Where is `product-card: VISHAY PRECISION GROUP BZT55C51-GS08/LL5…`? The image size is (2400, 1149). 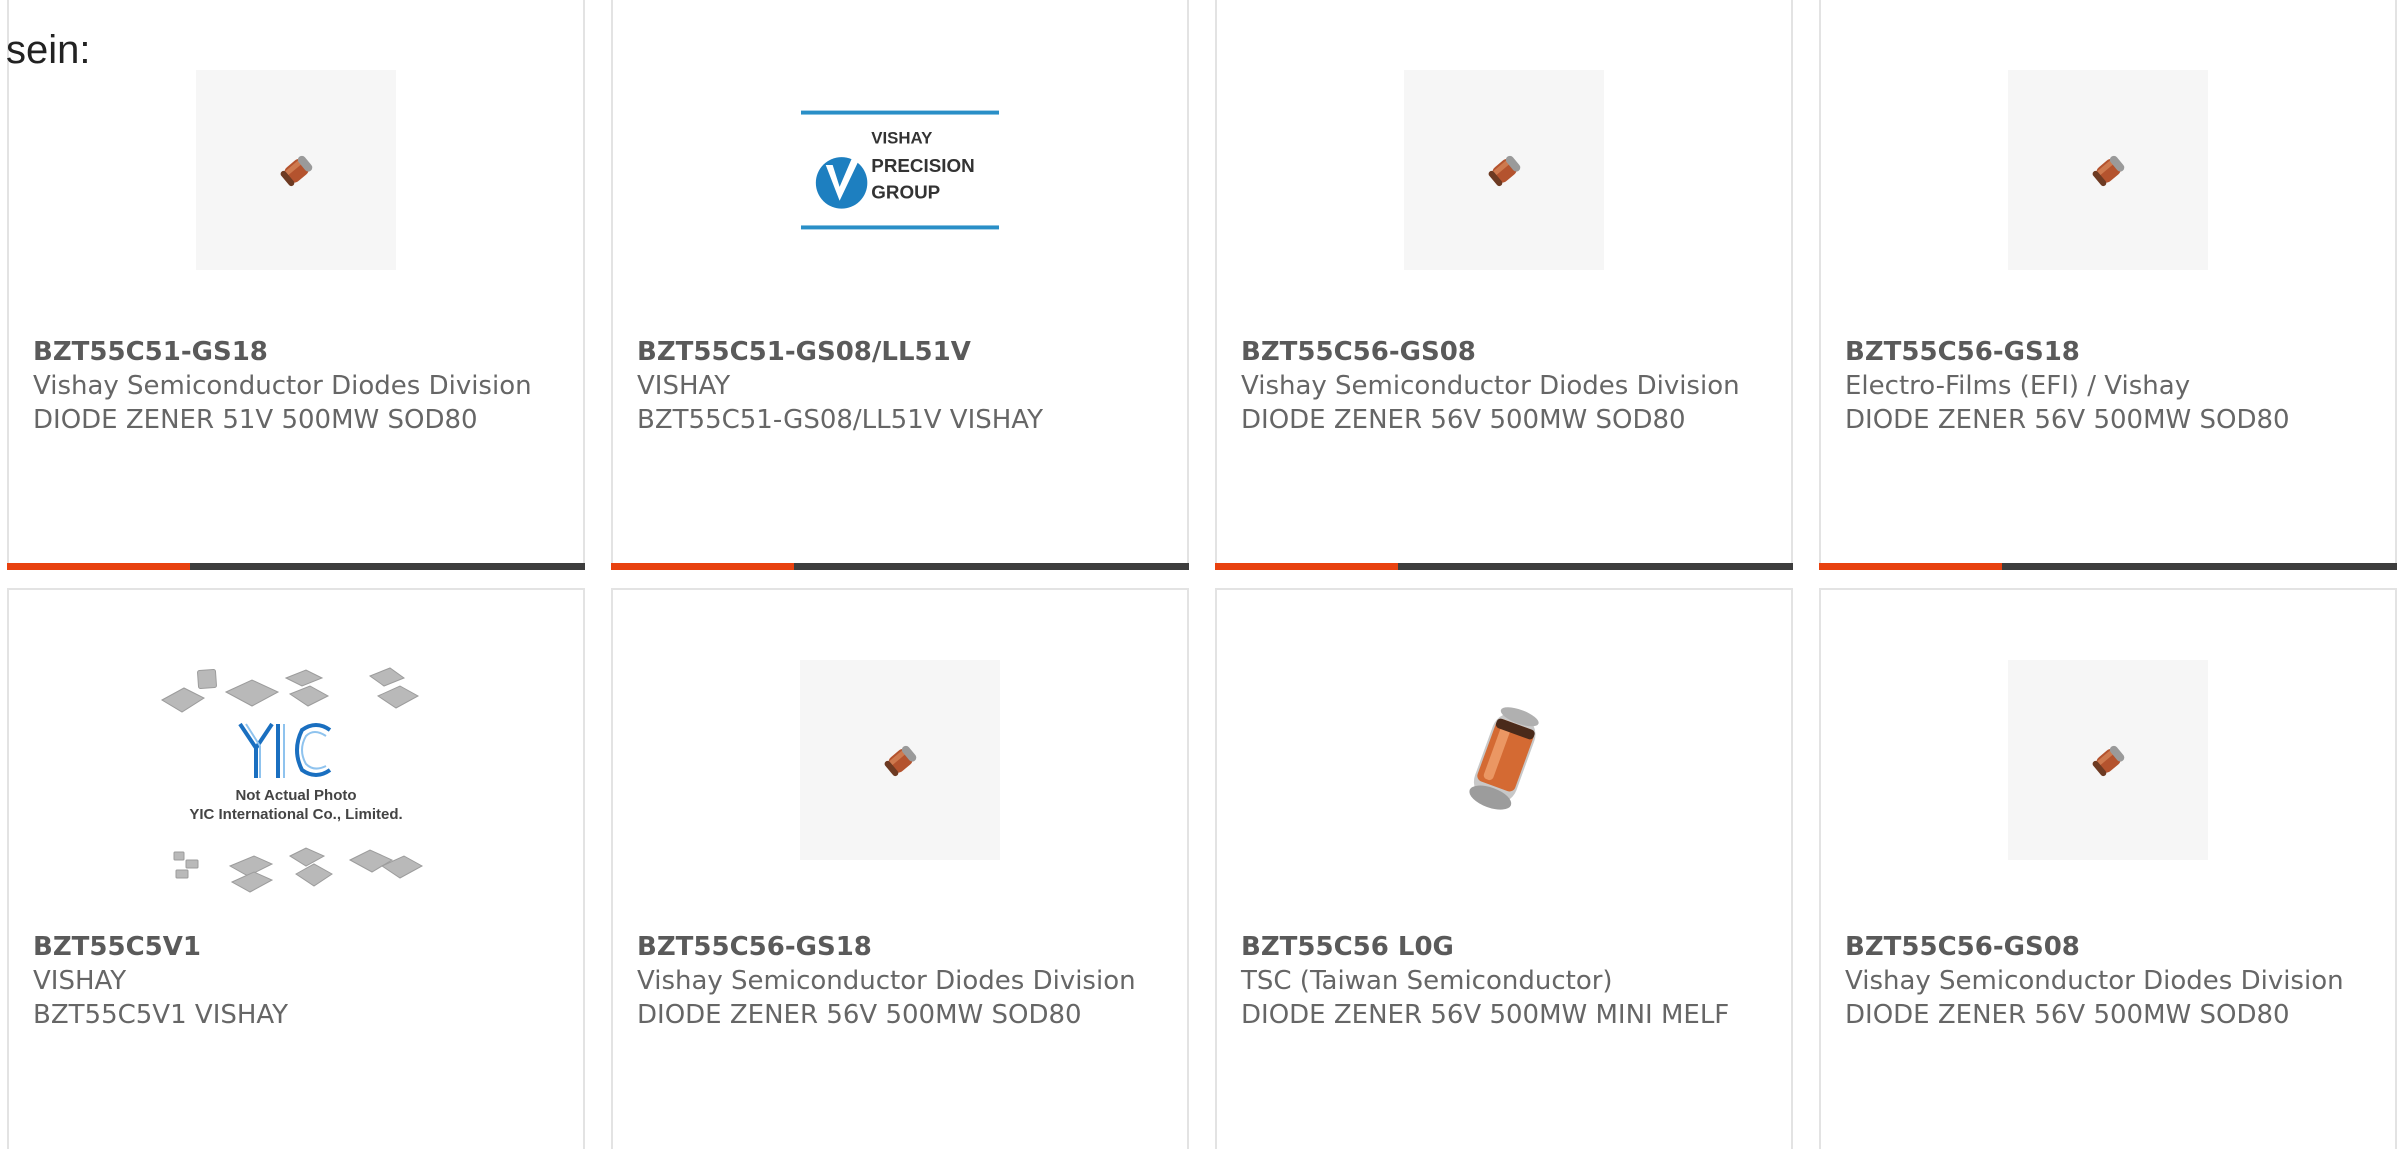
product-card: VISHAY PRECISION GROUP BZT55C51-GS08/LL5… is located at coordinates (900, 285).